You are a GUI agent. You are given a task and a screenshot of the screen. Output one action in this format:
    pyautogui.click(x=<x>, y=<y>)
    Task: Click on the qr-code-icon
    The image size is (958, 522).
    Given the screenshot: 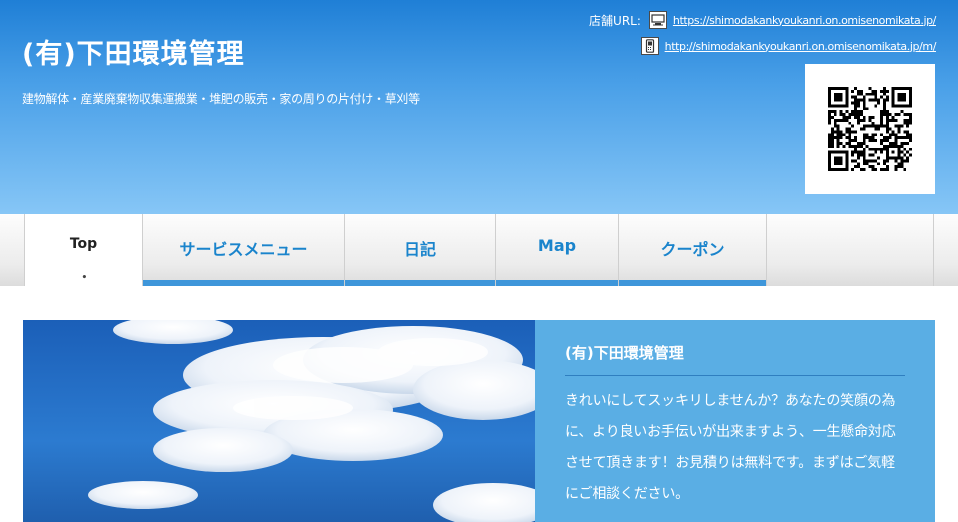 What is the action you would take?
    pyautogui.click(x=870, y=129)
    